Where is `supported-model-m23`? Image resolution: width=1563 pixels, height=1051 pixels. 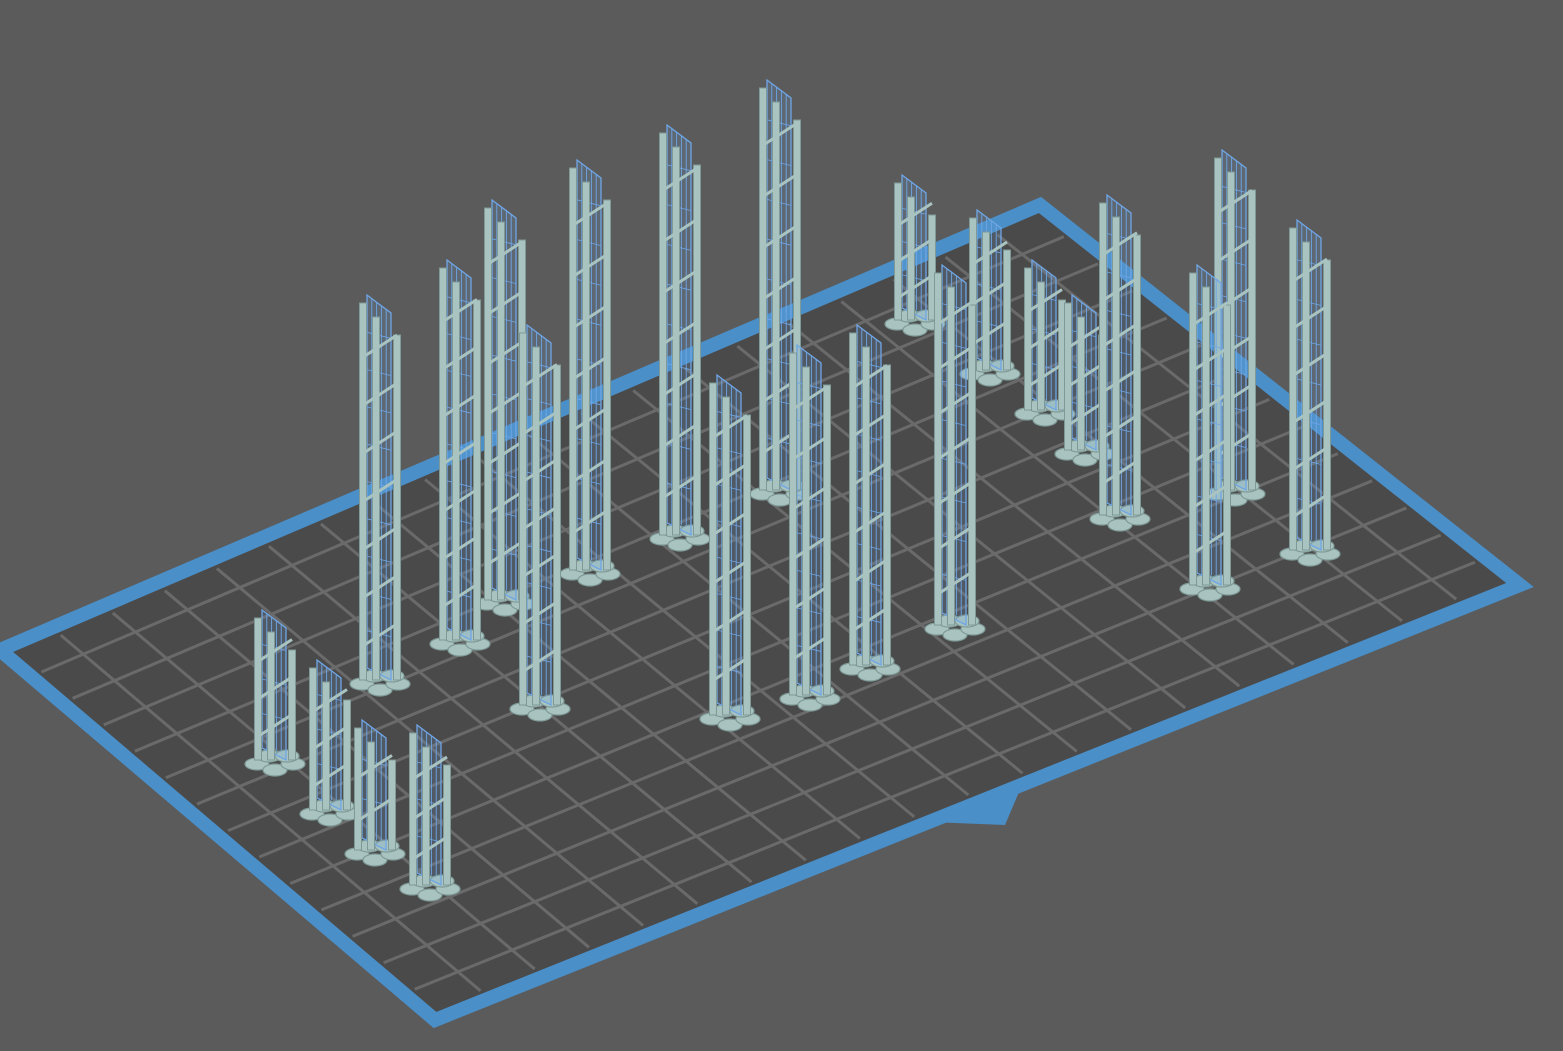 supported-model-m23 is located at coordinates (1310, 392).